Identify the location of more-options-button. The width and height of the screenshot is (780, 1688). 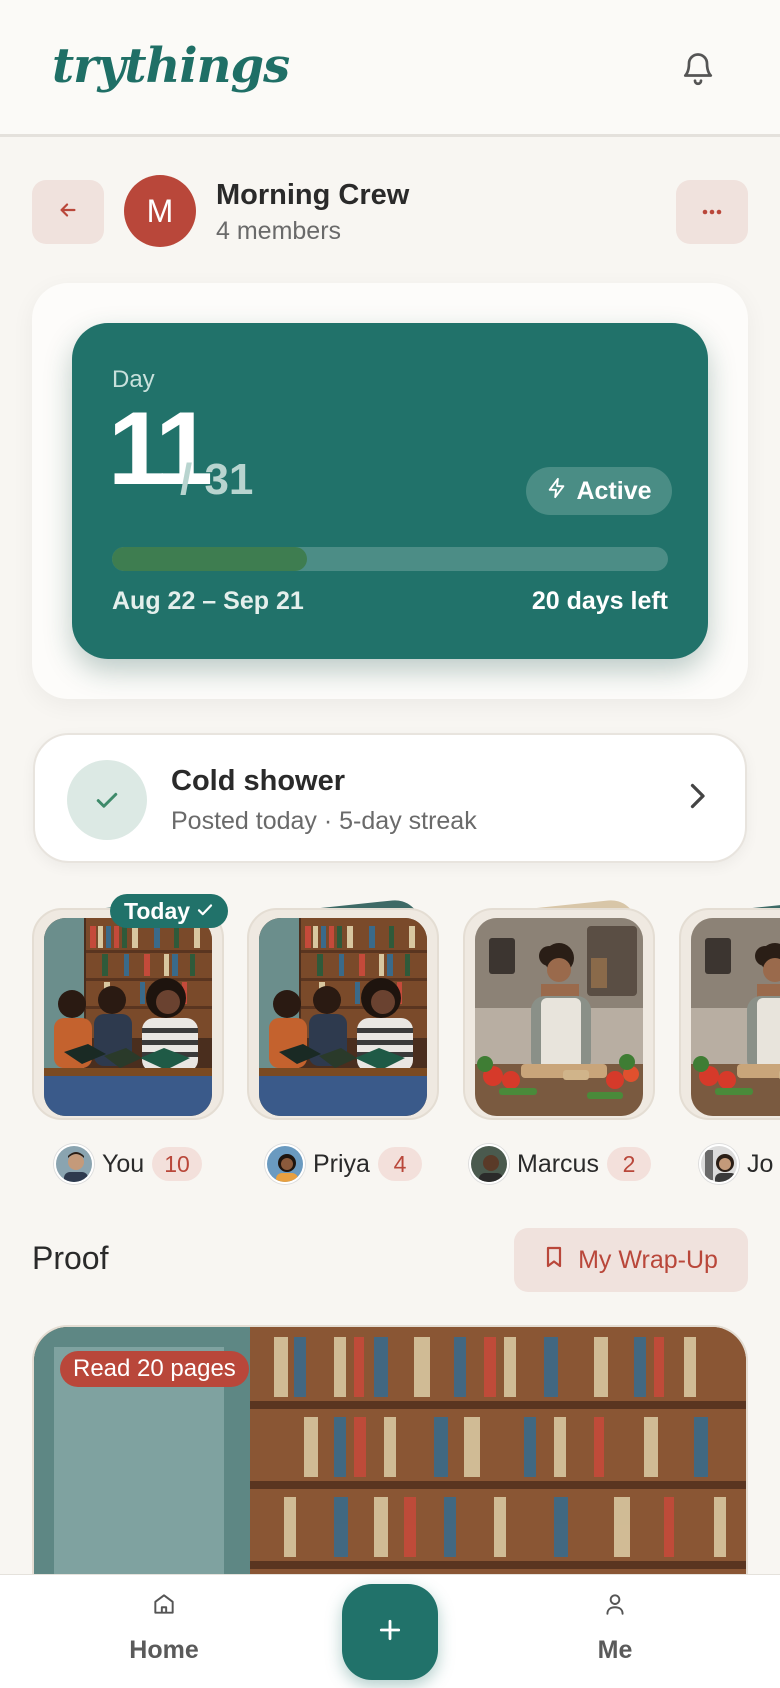
(712, 212).